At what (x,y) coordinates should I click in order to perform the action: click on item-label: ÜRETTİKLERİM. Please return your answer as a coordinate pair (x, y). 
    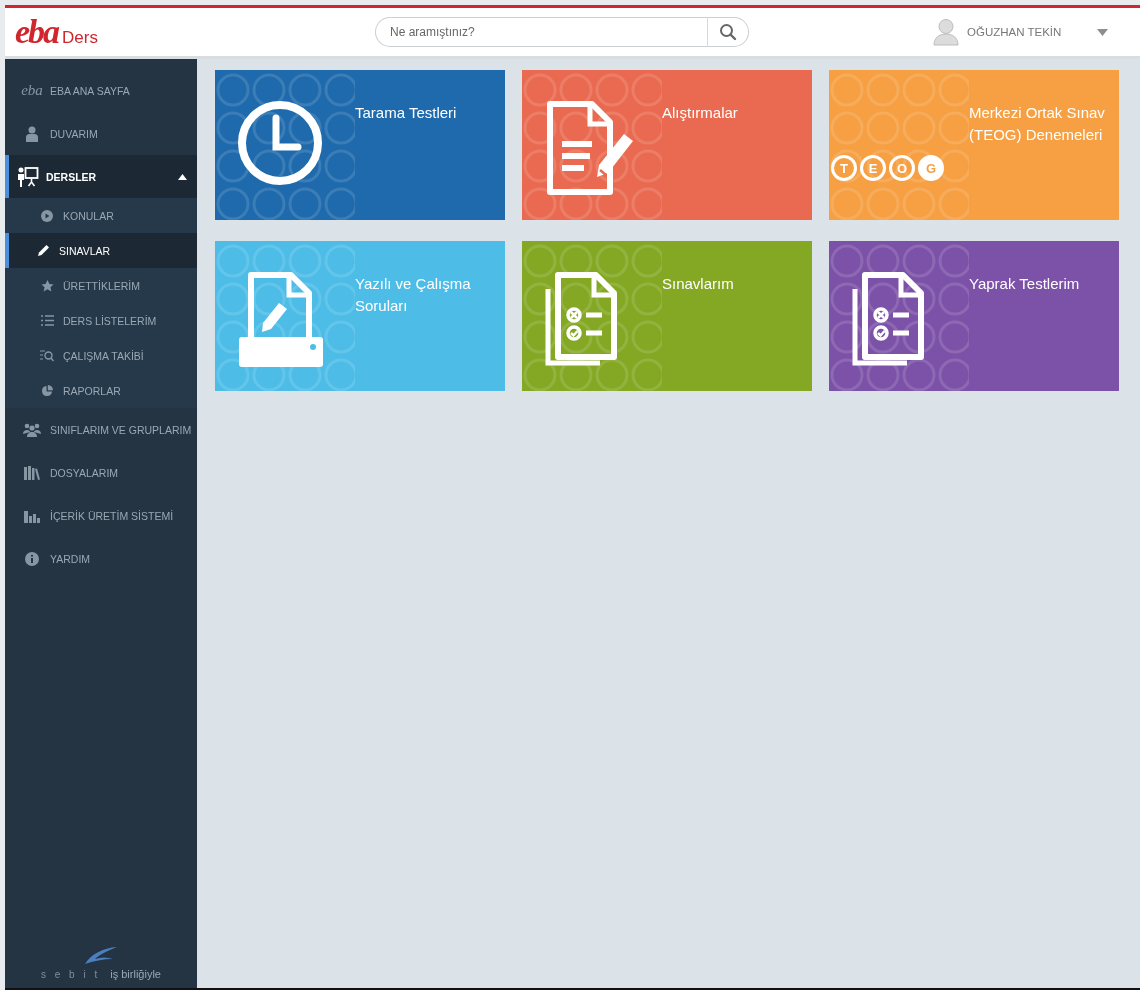
    Looking at the image, I should click on (102, 285).